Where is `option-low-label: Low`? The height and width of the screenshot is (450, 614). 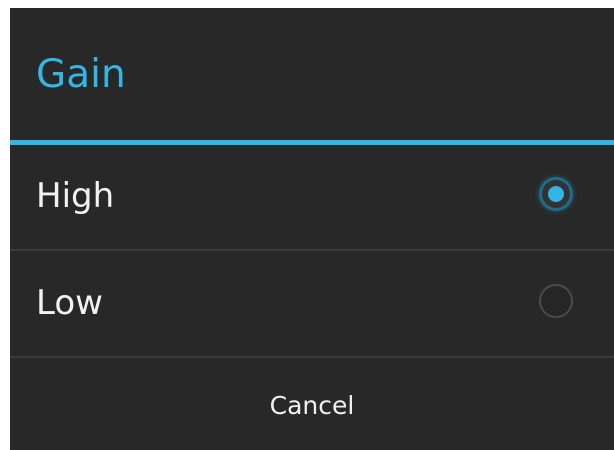 option-low-label: Low is located at coordinates (69, 303).